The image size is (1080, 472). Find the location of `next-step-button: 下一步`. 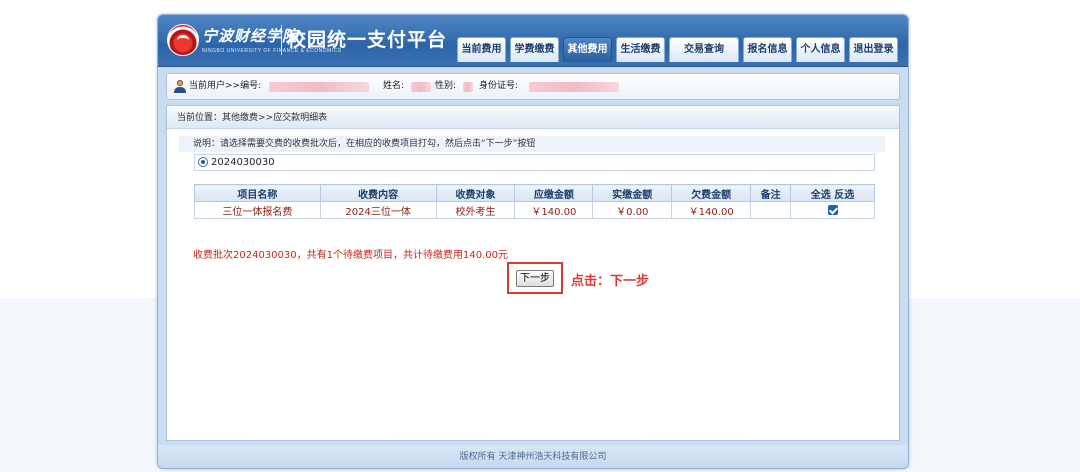

next-step-button: 下一步 is located at coordinates (535, 278).